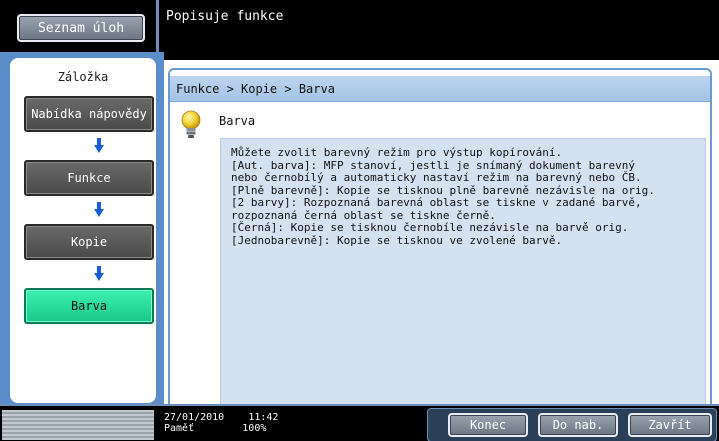 The image size is (719, 441). I want to click on breadcrumb: Funkce > Kopie > Barva, so click(440, 89).